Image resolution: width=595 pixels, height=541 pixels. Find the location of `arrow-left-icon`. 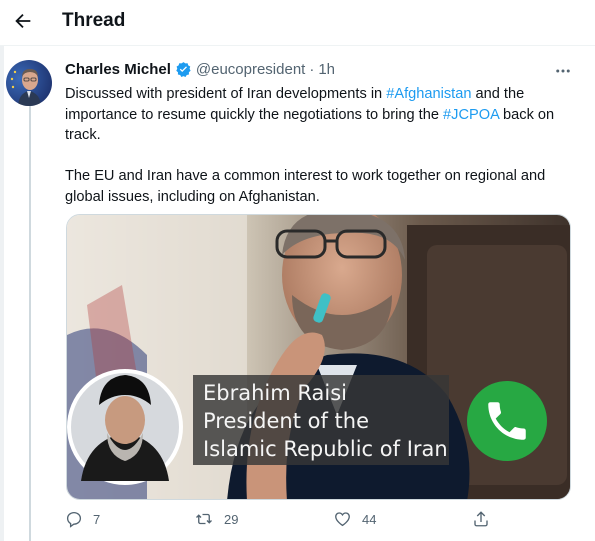

arrow-left-icon is located at coordinates (23, 21).